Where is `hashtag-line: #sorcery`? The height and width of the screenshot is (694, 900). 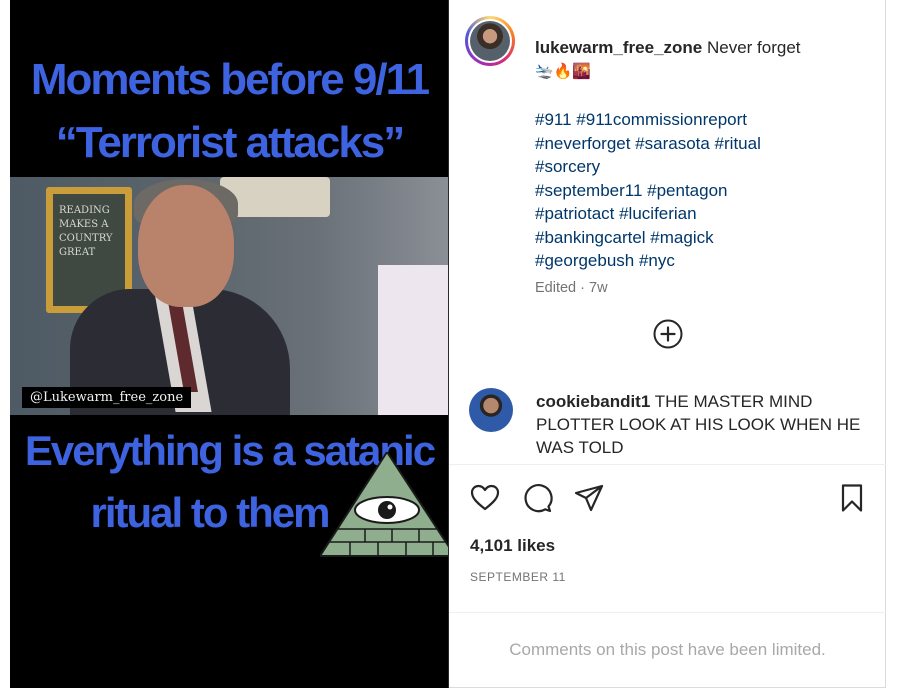 hashtag-line: #sorcery is located at coordinates (705, 167).